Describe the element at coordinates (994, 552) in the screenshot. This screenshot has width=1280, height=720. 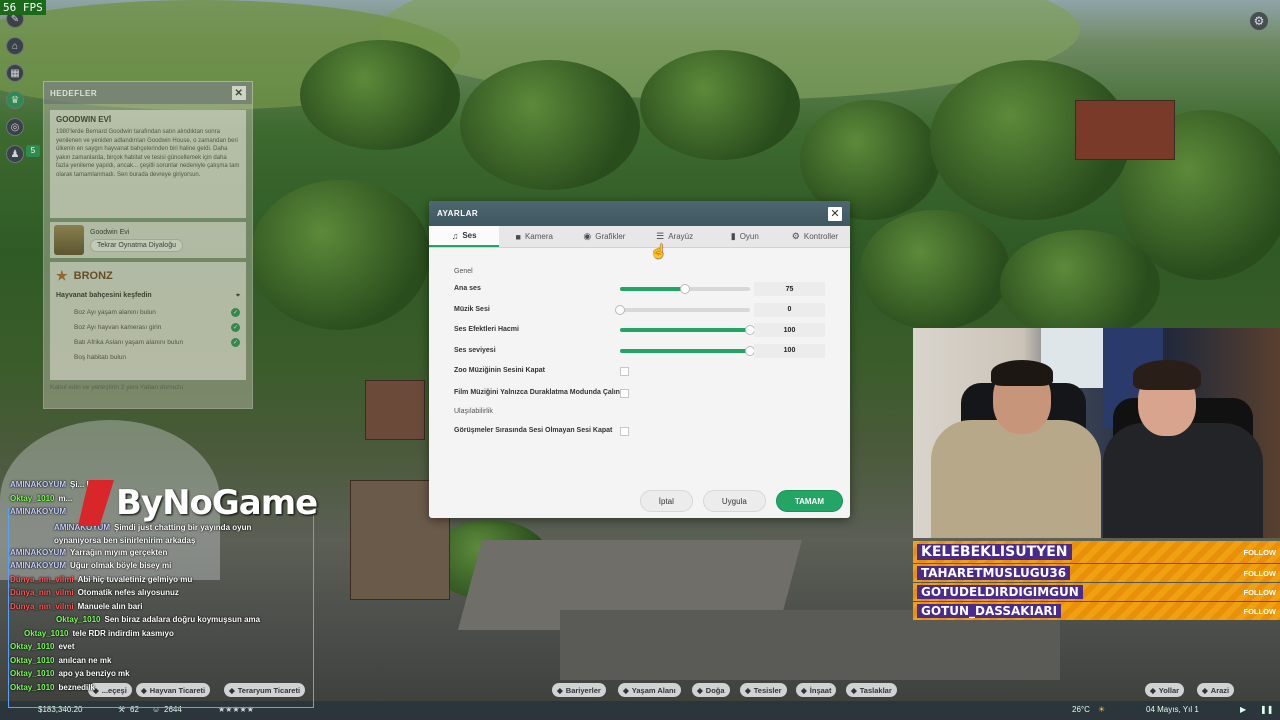
I see `follower-name: KELEBEKLISUTYEN` at that location.